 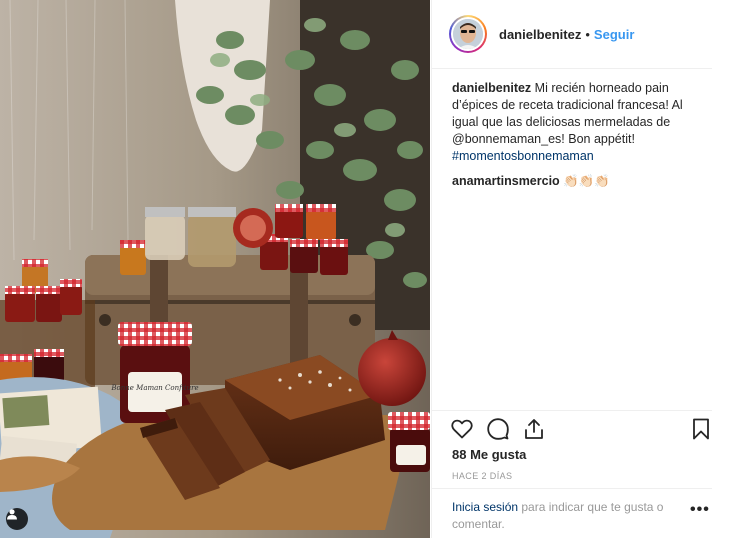 I want to click on more-options-icon: •••, so click(x=700, y=510).